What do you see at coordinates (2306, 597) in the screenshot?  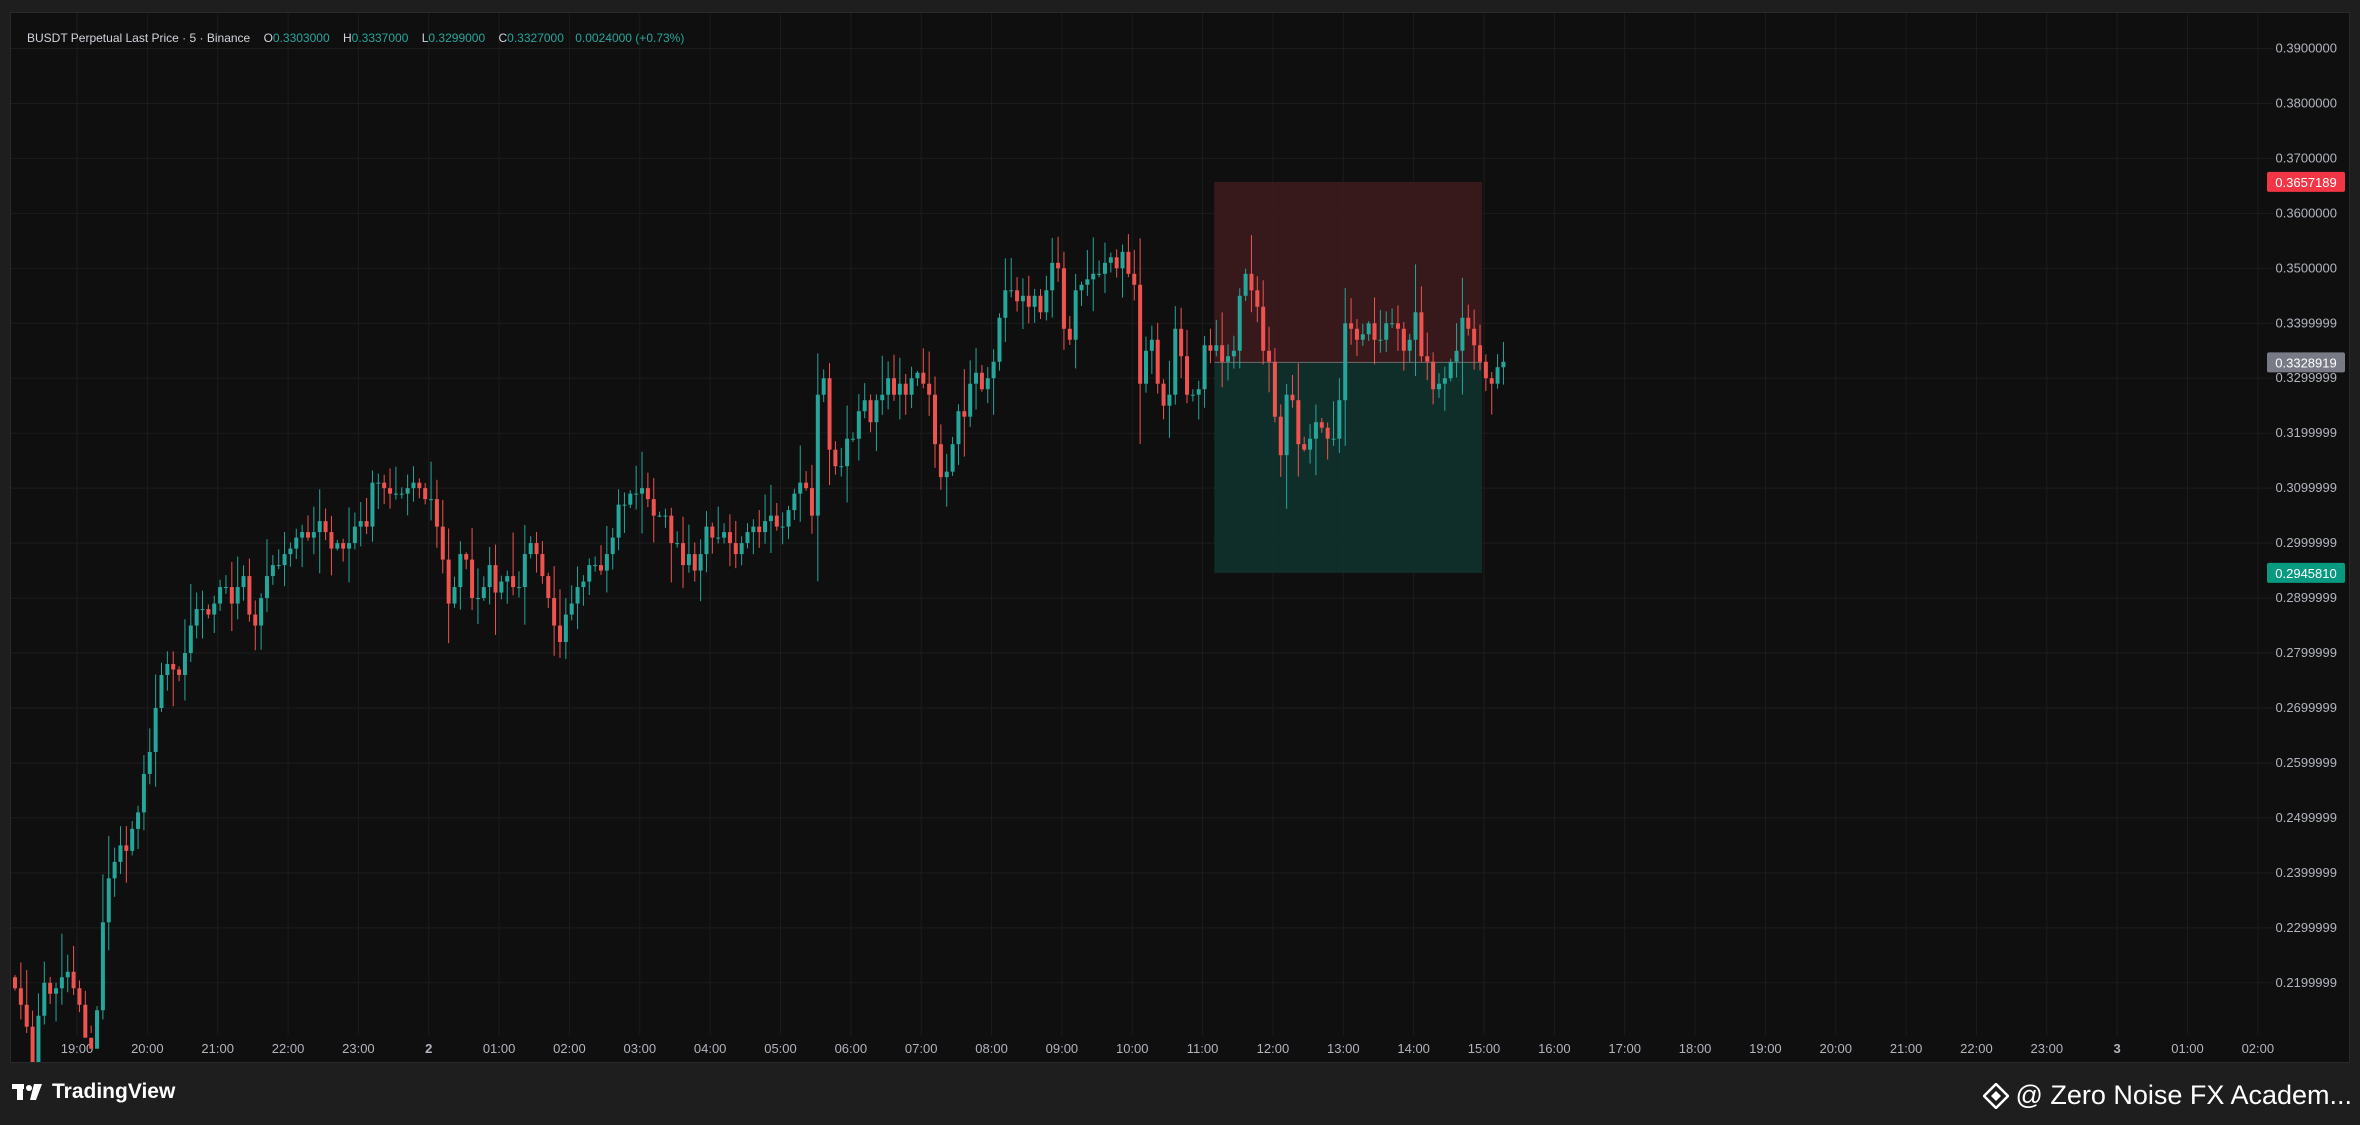 I see `y-tick-label: 0.2899999` at bounding box center [2306, 597].